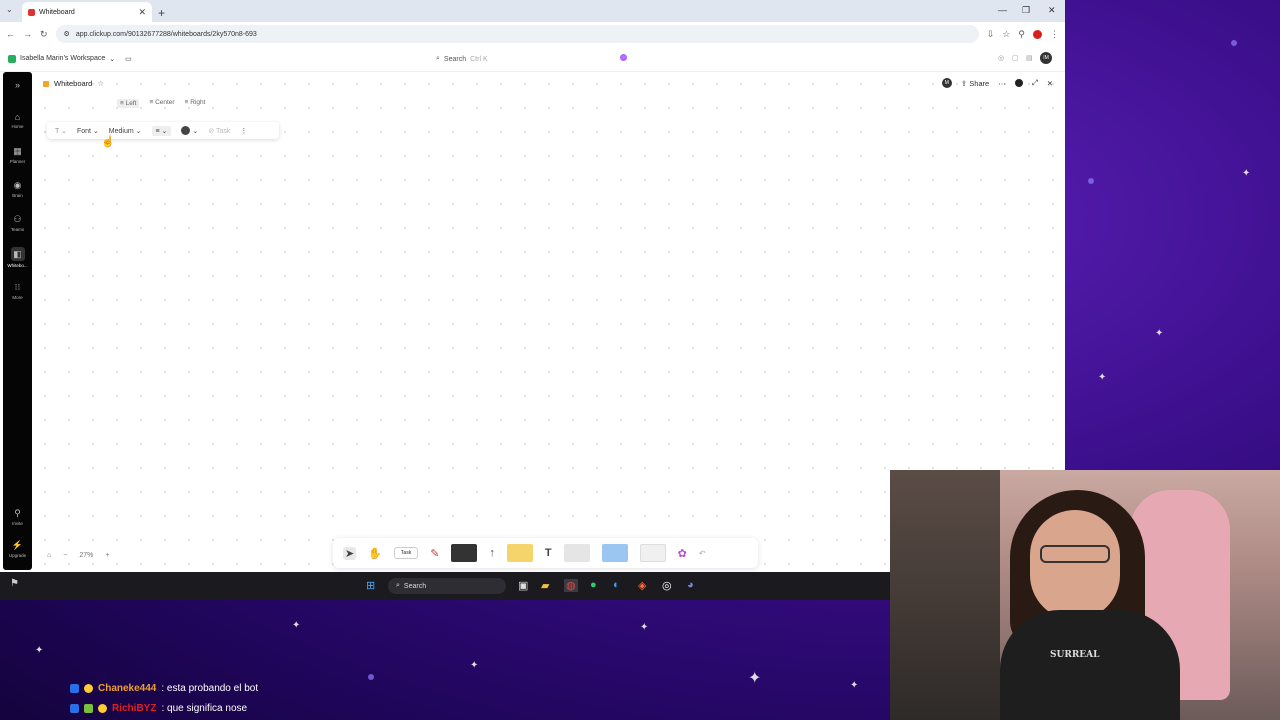 This screenshot has height=720, width=1280. What do you see at coordinates (134, 708) in the screenshot?
I see `chat-username: RichiBYZ` at bounding box center [134, 708].